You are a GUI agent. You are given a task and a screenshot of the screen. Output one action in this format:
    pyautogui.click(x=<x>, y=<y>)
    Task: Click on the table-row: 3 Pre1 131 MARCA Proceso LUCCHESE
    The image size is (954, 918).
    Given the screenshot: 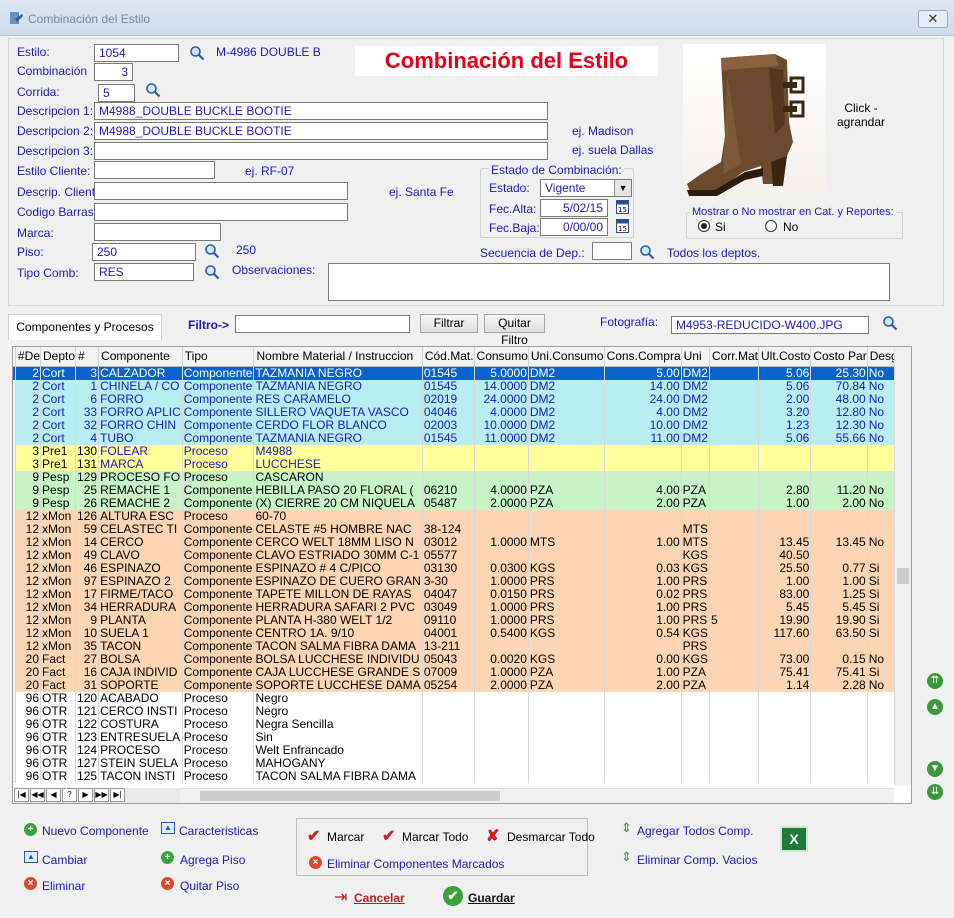 What is the action you would take?
    pyautogui.click(x=462, y=464)
    